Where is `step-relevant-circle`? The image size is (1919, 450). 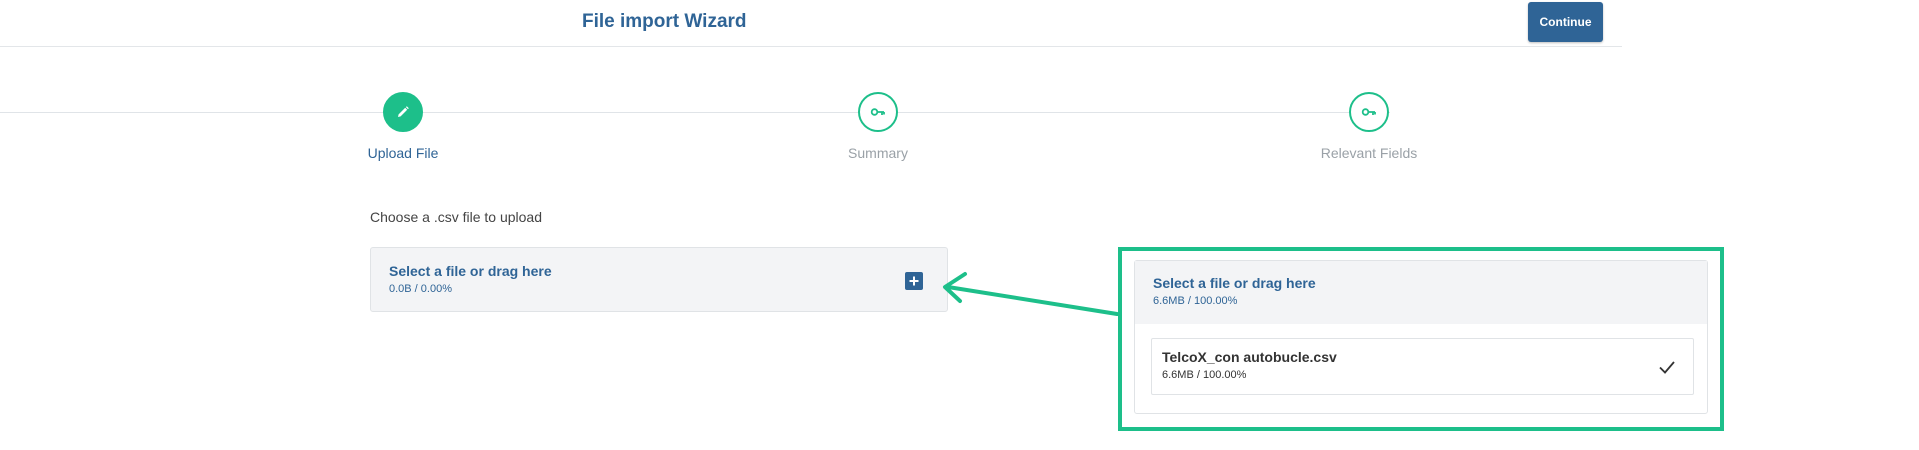 step-relevant-circle is located at coordinates (1369, 112).